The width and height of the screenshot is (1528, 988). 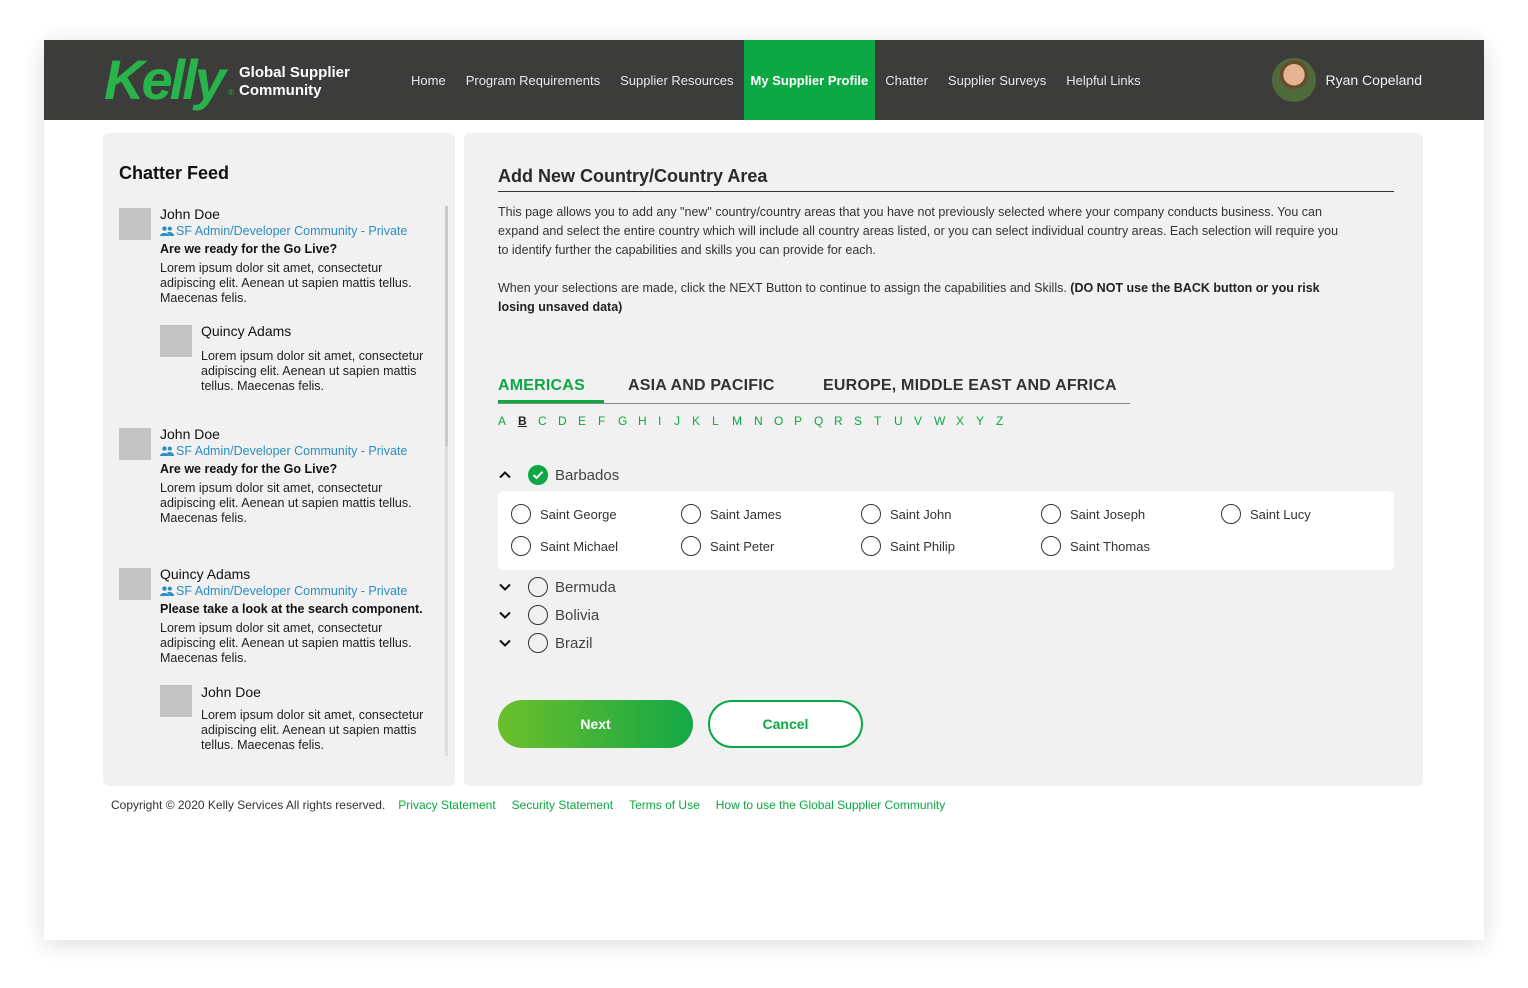 I want to click on area-option: Saint John, so click(x=906, y=514).